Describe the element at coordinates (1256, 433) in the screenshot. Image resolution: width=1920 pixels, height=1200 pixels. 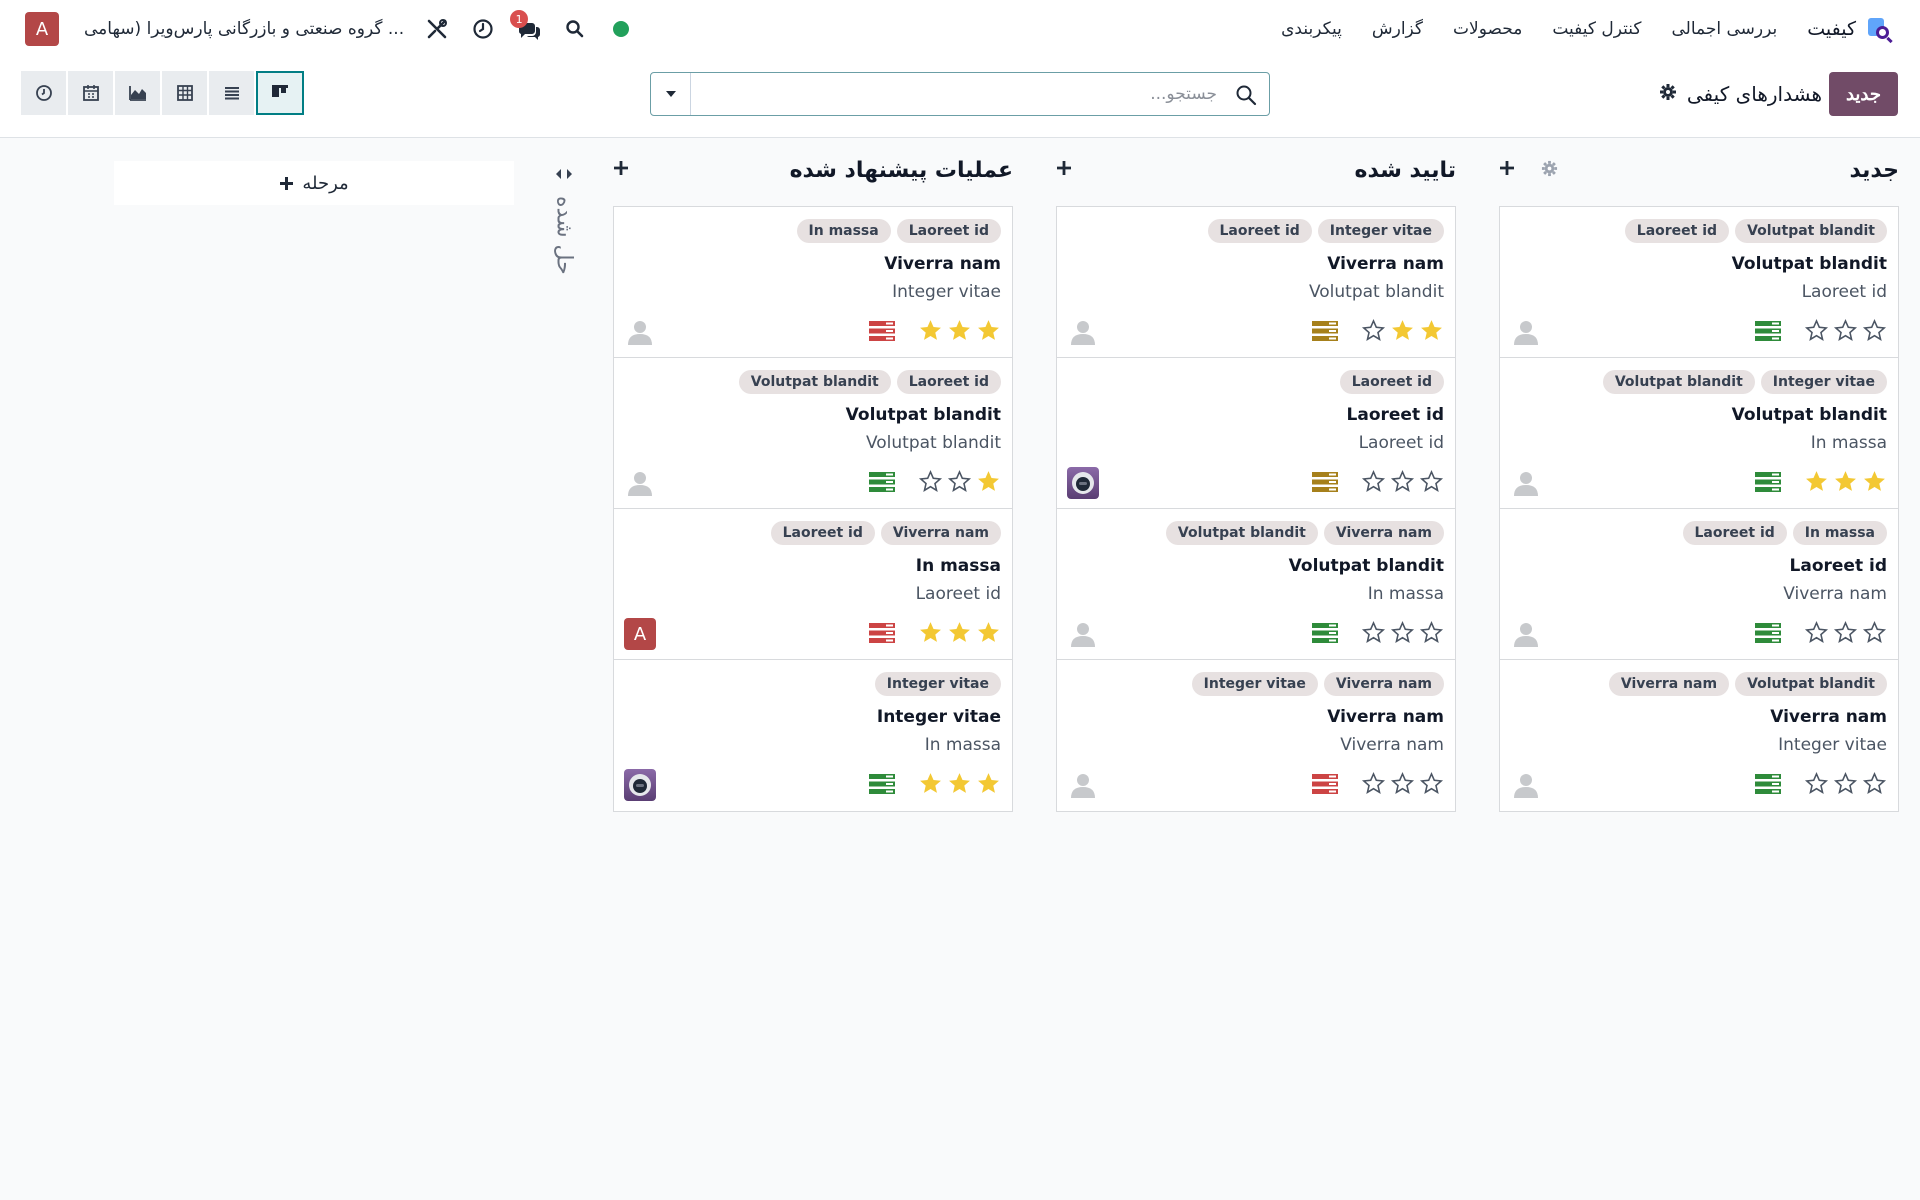
I see `kanban-card: Laoreet id Laoreet id Laoreet id` at that location.